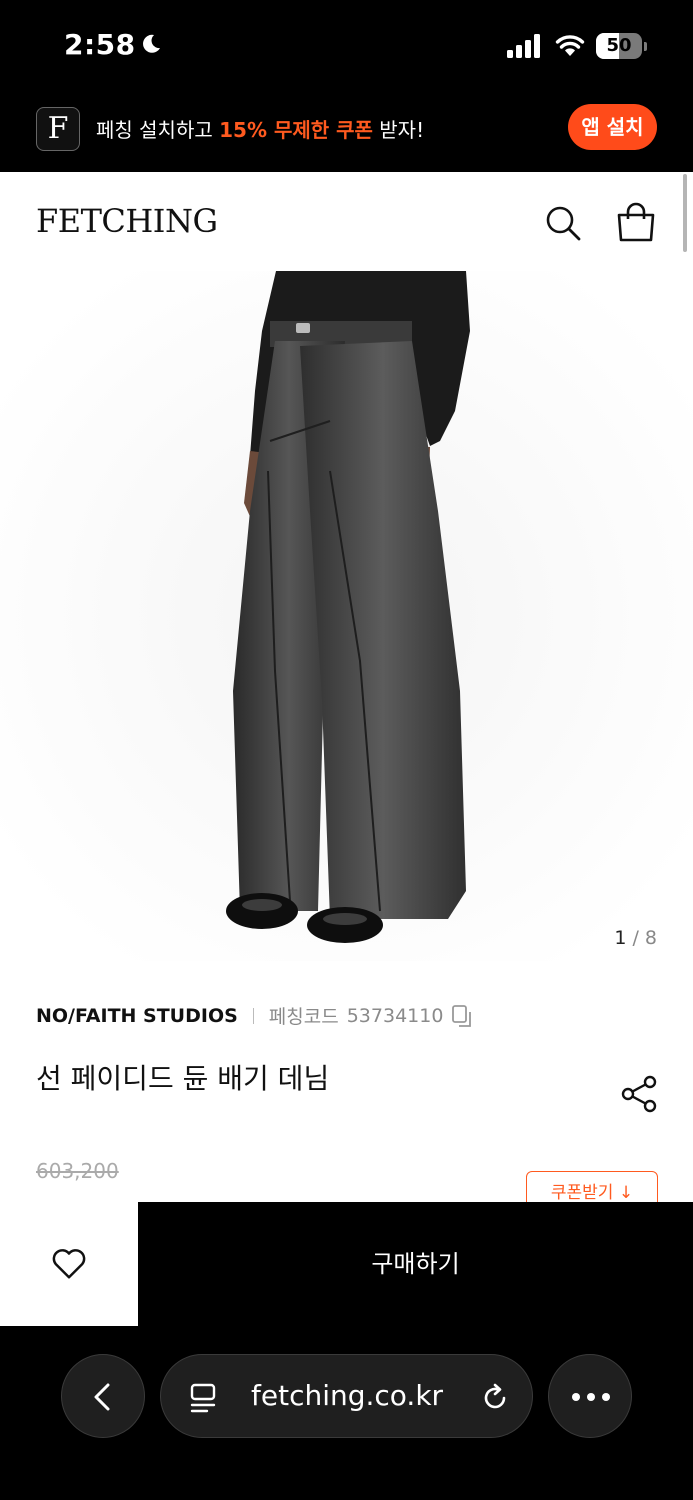  What do you see at coordinates (612, 127) in the screenshot?
I see `app-install-button: 앱 설치` at bounding box center [612, 127].